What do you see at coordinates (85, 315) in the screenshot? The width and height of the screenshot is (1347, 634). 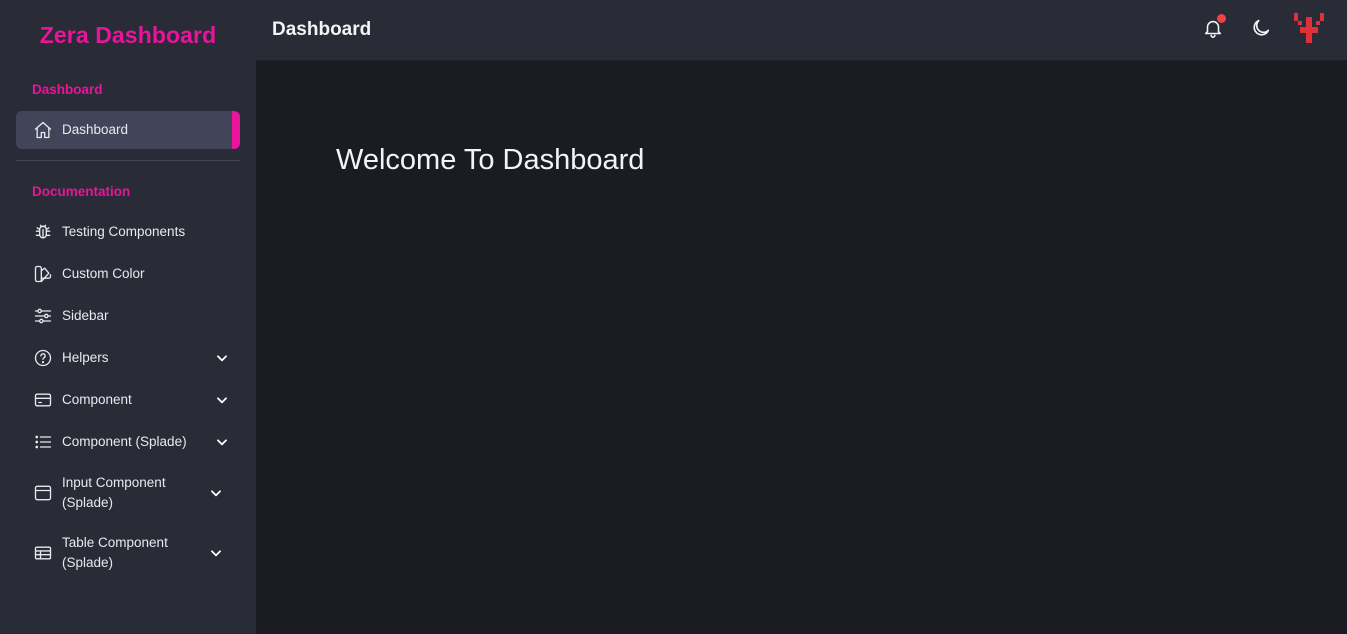 I see `sidebar-item-label: Sidebar` at bounding box center [85, 315].